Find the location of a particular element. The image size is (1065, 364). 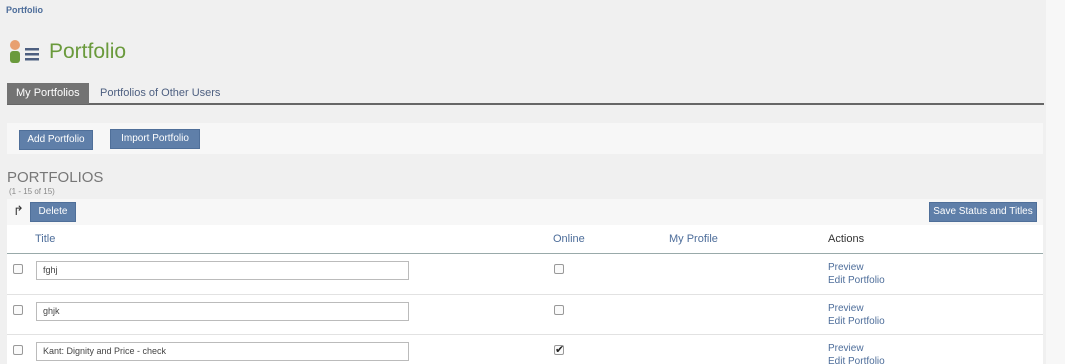

check-icon: ✔ is located at coordinates (560, 350).